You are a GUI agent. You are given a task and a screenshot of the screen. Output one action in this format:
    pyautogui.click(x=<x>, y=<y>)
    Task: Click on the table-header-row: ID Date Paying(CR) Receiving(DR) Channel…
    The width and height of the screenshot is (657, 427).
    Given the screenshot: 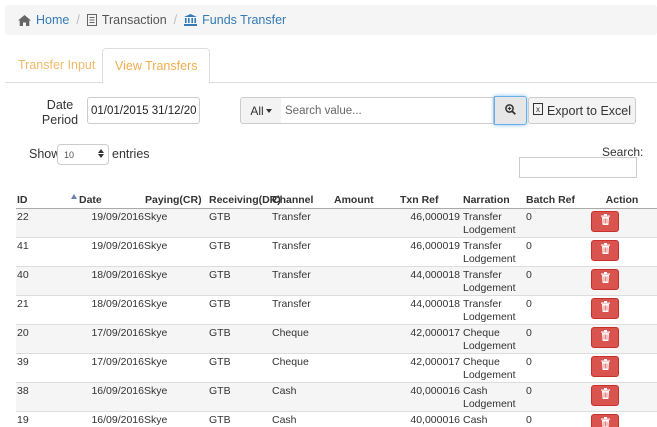 What is the action you would take?
    pyautogui.click(x=336, y=200)
    